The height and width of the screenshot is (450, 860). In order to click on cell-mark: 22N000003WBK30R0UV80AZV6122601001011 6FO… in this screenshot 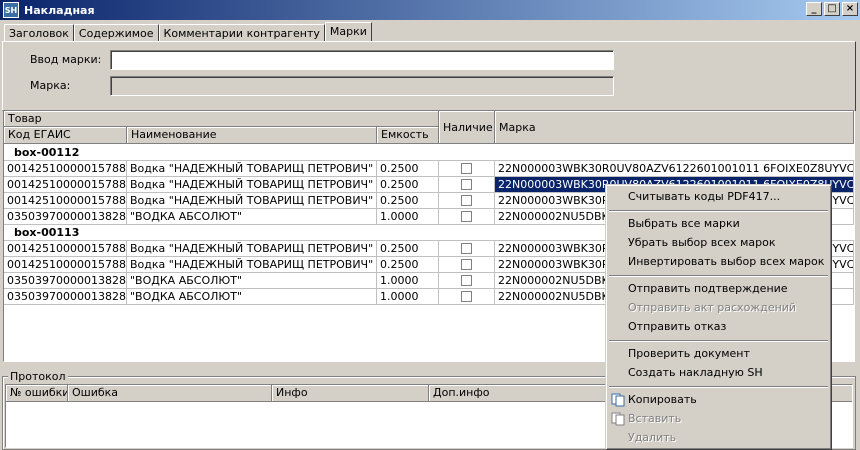, I will do `click(674, 169)`.